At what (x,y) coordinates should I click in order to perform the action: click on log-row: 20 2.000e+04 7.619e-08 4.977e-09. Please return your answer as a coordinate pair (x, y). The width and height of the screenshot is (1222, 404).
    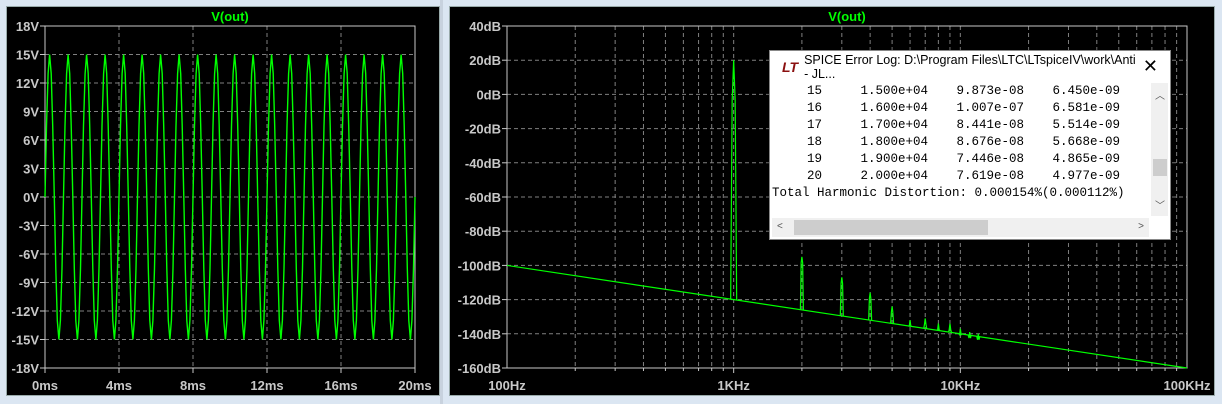
    Looking at the image, I should click on (960, 176).